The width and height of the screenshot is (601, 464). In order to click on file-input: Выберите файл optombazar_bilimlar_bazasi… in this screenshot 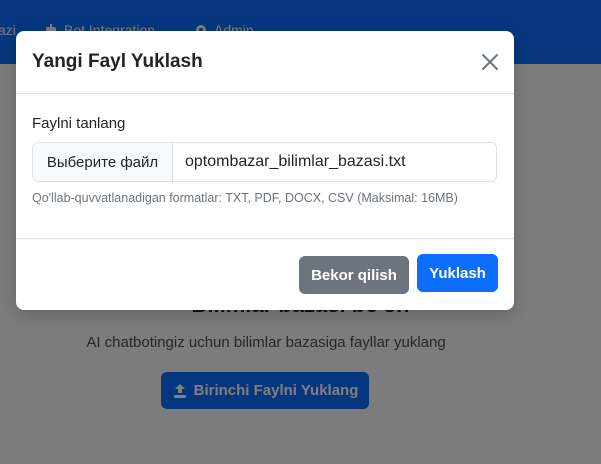, I will do `click(264, 162)`.